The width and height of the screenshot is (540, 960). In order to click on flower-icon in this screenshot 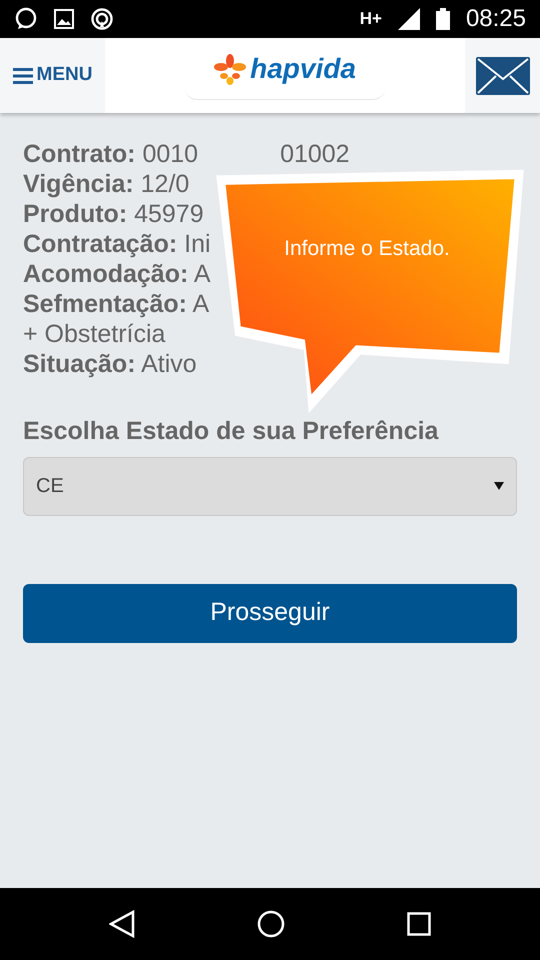, I will do `click(230, 68)`.